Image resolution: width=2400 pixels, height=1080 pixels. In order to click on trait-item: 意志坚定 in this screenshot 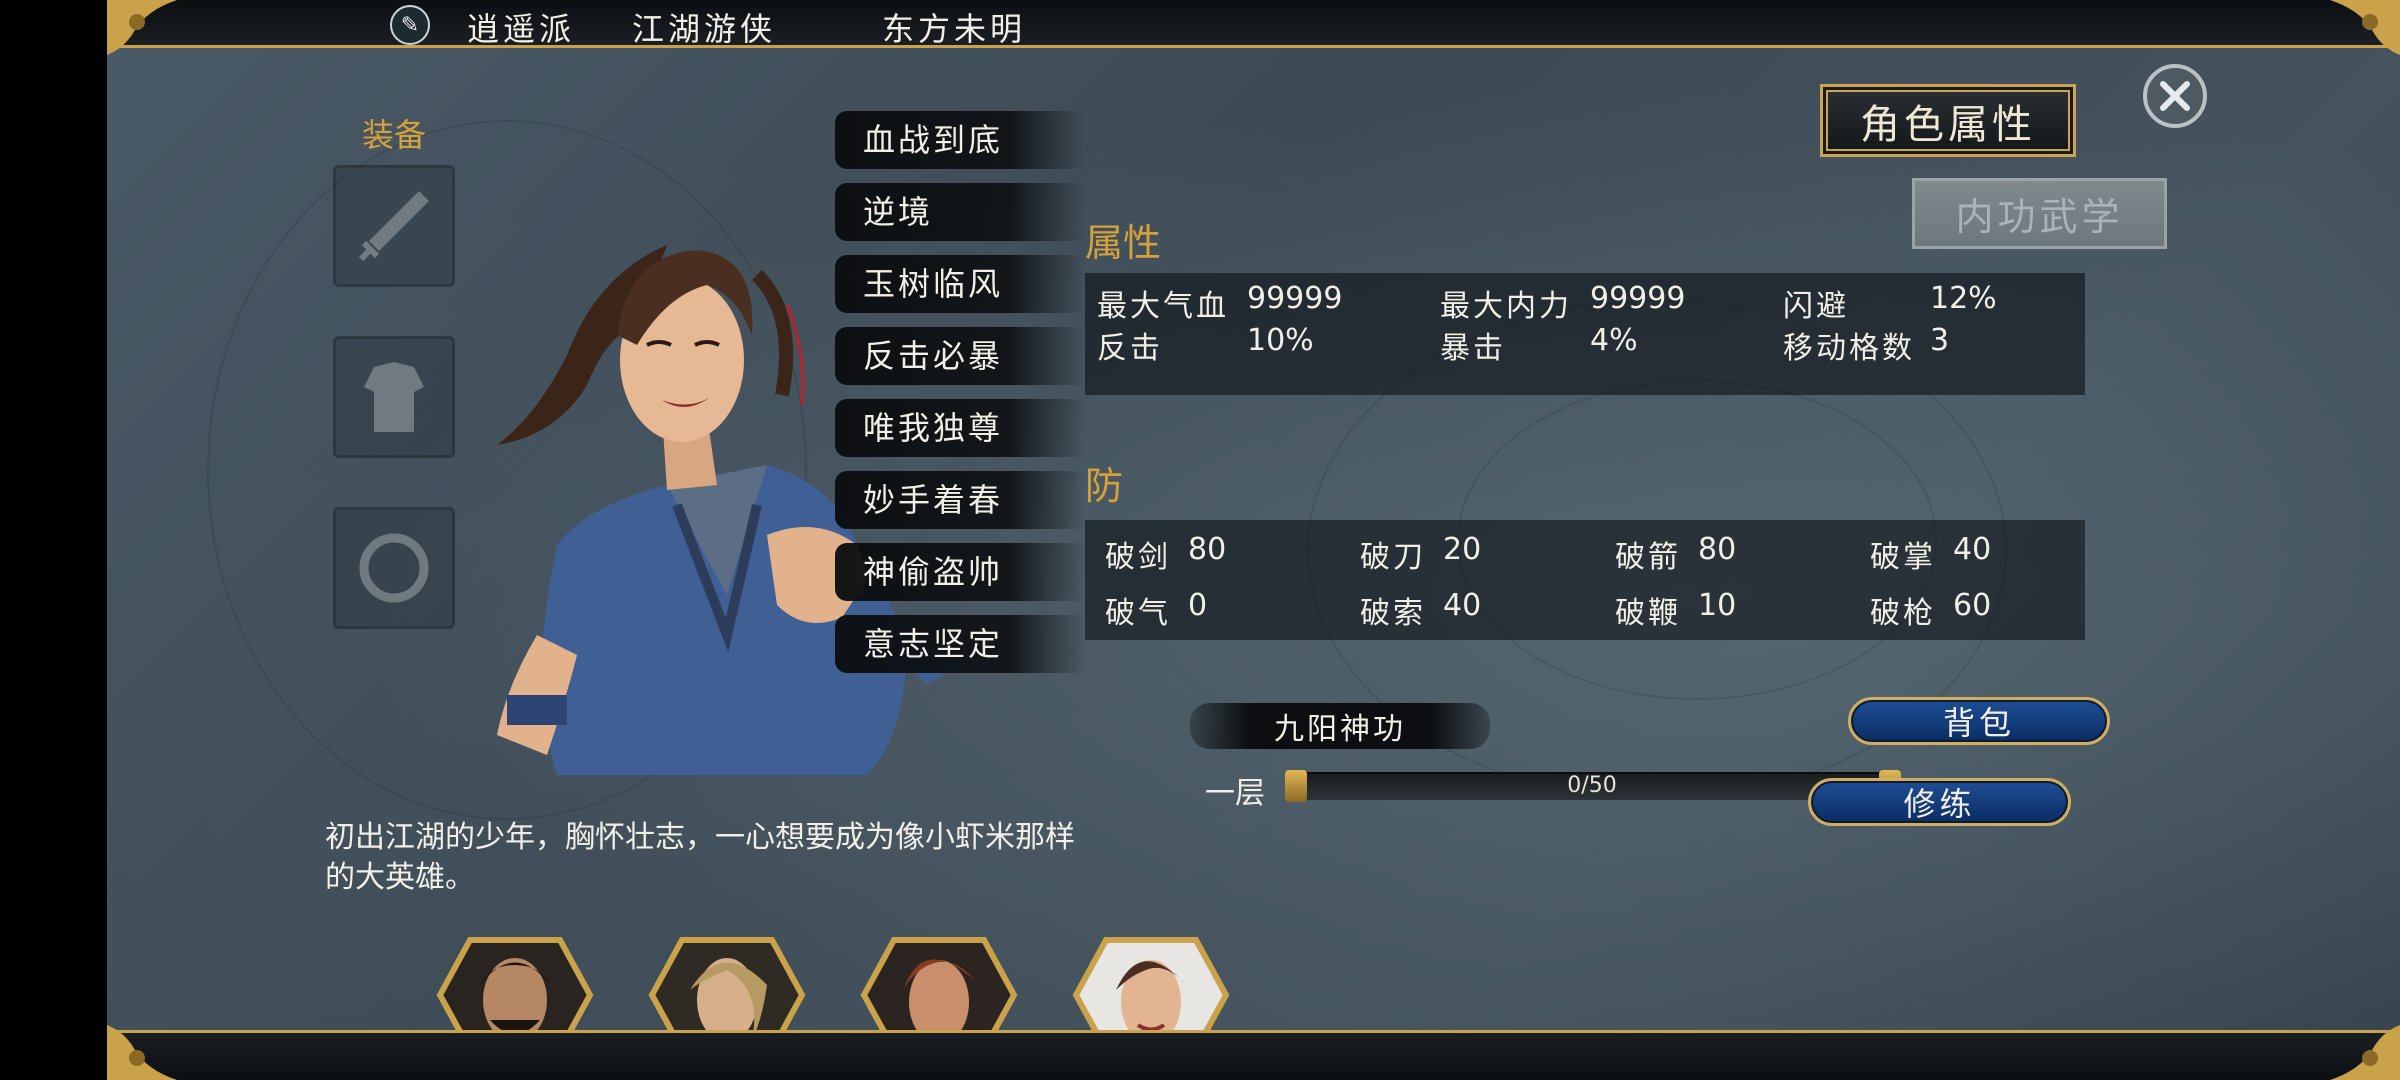, I will do `click(960, 644)`.